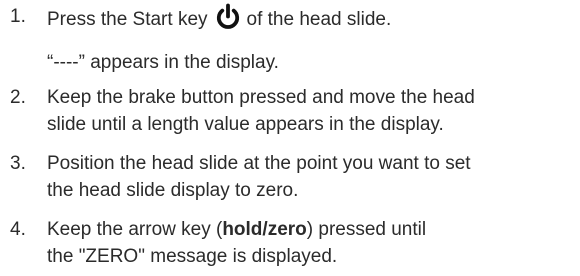 Image resolution: width=580 pixels, height=276 pixels. What do you see at coordinates (18, 97) in the screenshot?
I see `step-number: 2.` at bounding box center [18, 97].